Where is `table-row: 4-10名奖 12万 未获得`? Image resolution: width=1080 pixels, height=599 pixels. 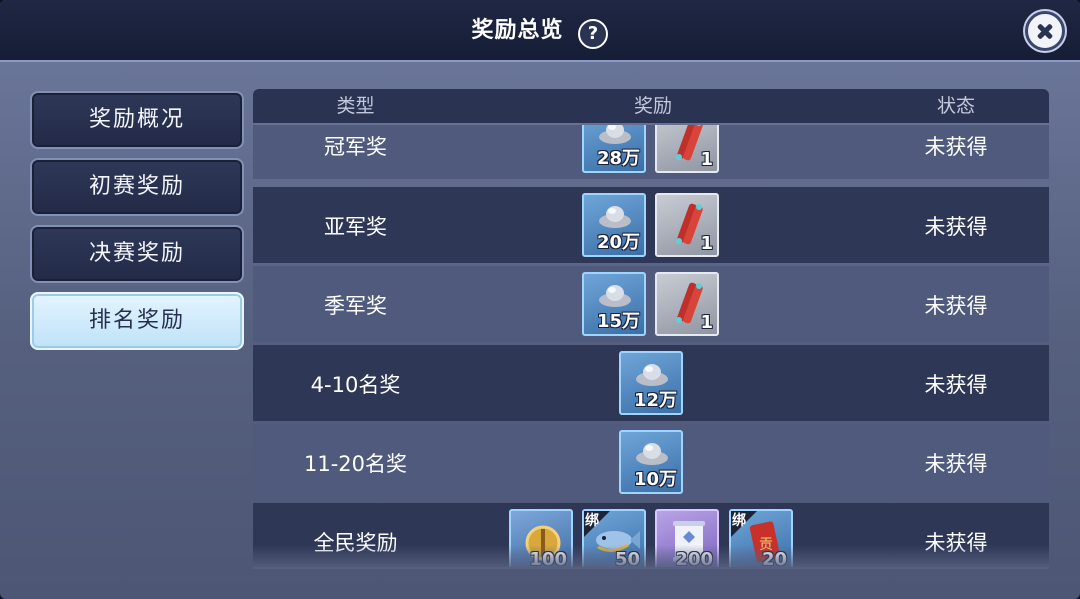 table-row: 4-10名奖 12万 未获得 is located at coordinates (651, 383).